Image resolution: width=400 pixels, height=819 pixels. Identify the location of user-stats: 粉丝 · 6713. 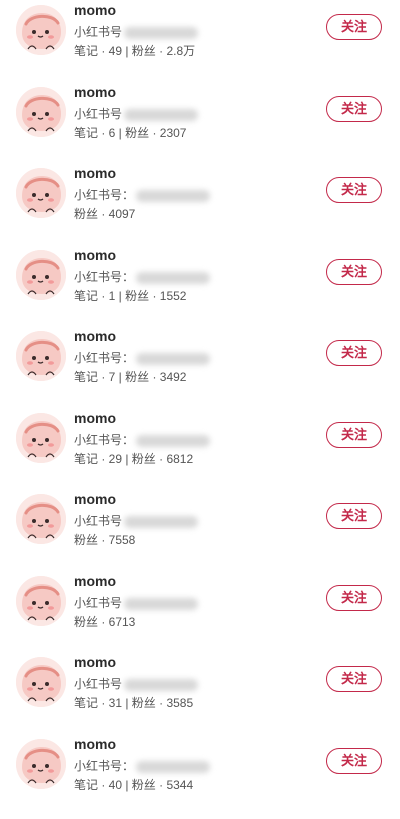
(105, 622).